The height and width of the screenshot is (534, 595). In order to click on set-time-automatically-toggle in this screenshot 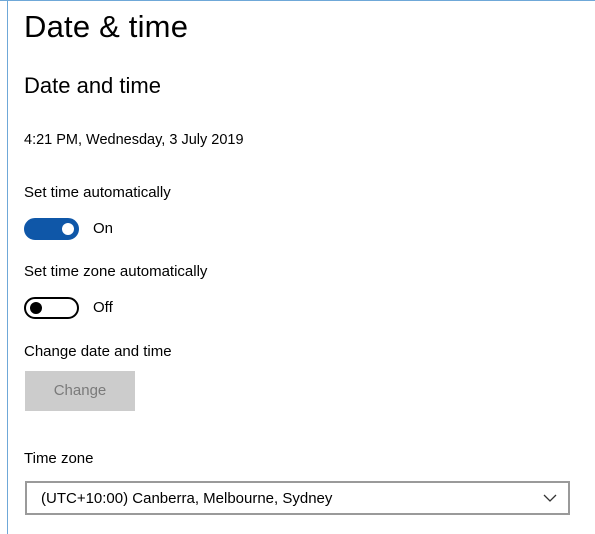, I will do `click(51, 229)`.